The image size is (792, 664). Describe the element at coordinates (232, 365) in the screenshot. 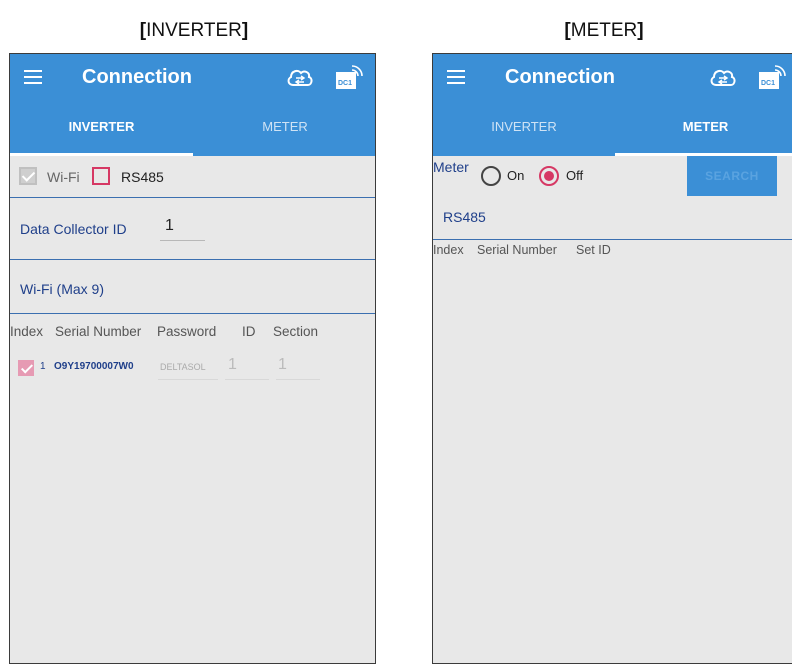

I see `row-id: 1` at that location.